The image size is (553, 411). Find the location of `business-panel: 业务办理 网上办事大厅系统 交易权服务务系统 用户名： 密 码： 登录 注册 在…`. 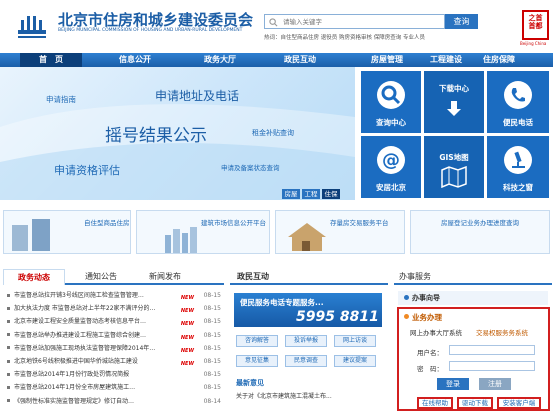

business-panel: 业务办理 网上办事大厅系统 交易权服务务系统 用户名： 密 码： 登录 注册 在… is located at coordinates (473, 359).